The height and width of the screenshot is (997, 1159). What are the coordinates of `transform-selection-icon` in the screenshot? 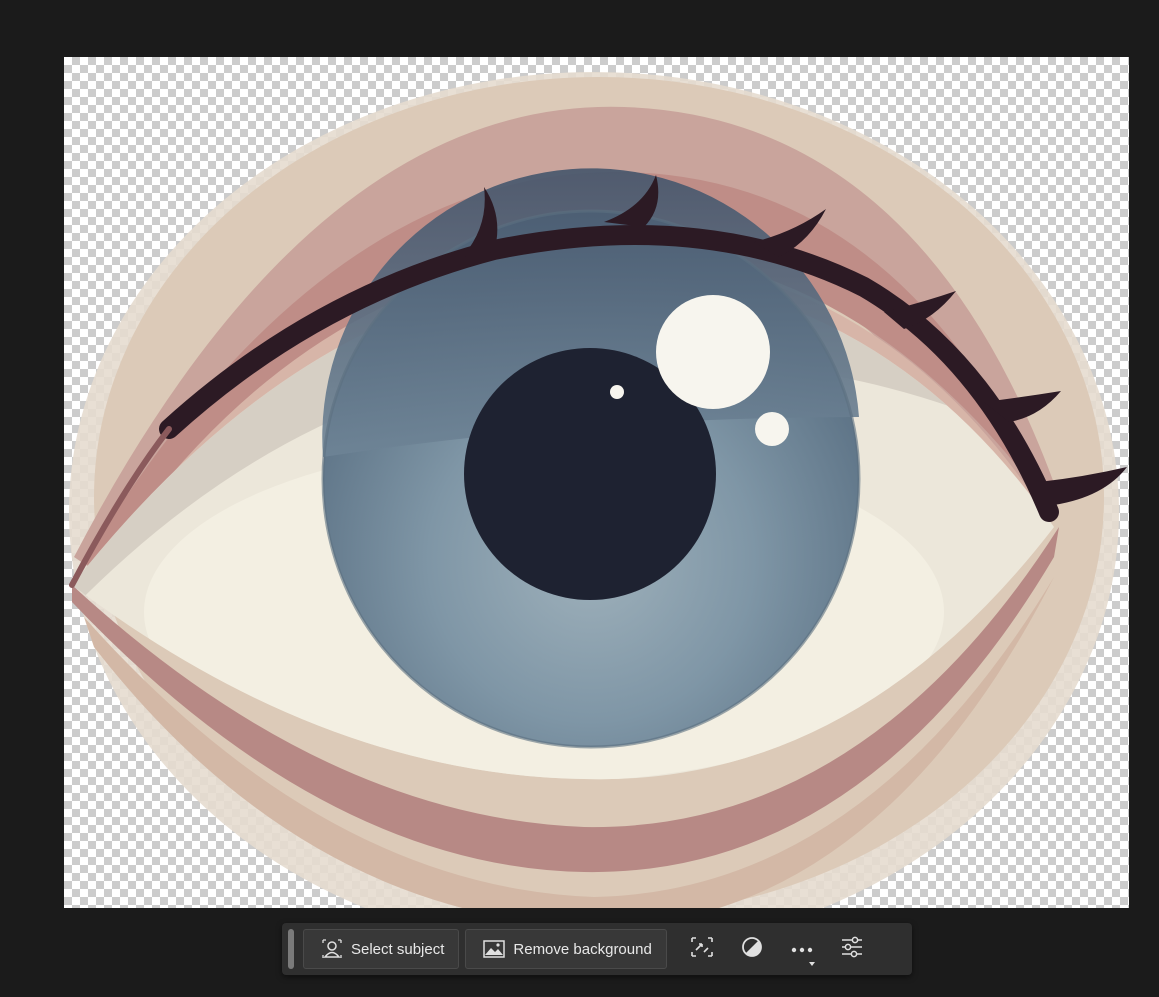 It's located at (702, 949).